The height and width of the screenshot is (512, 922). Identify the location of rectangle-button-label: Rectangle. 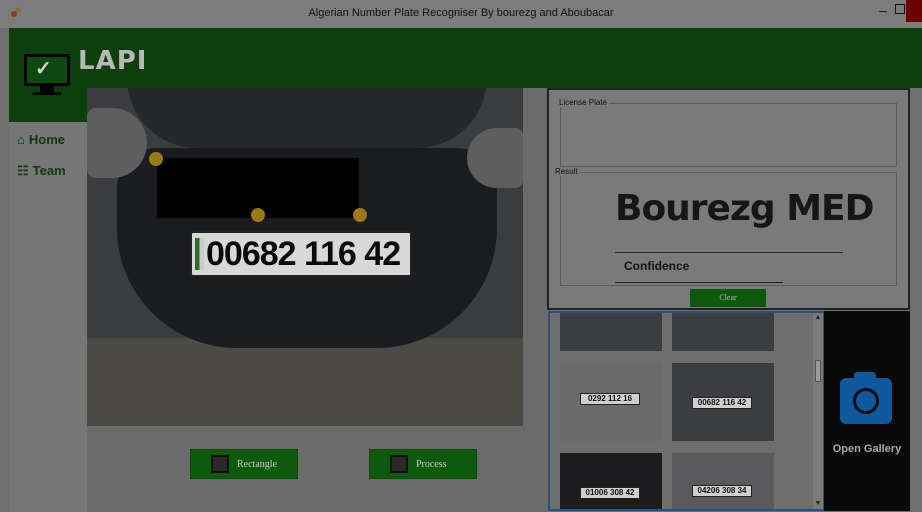
(257, 464).